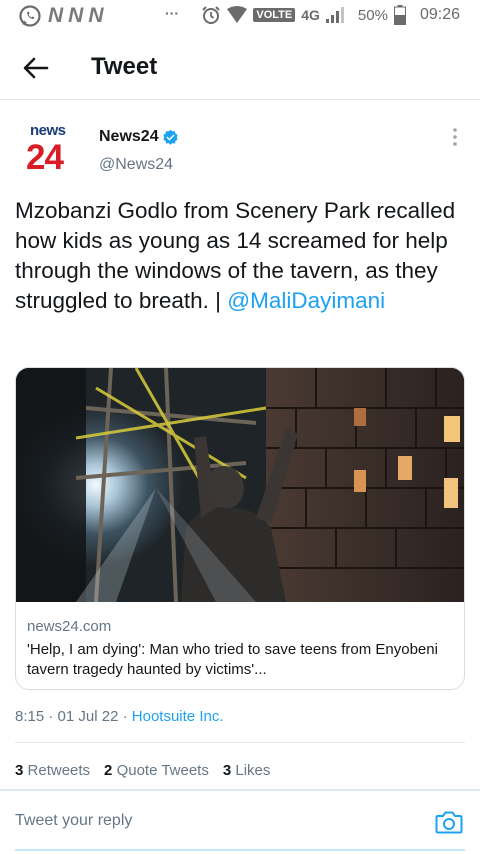 The image size is (480, 854). I want to click on battery-percent: 50%, so click(372, 15).